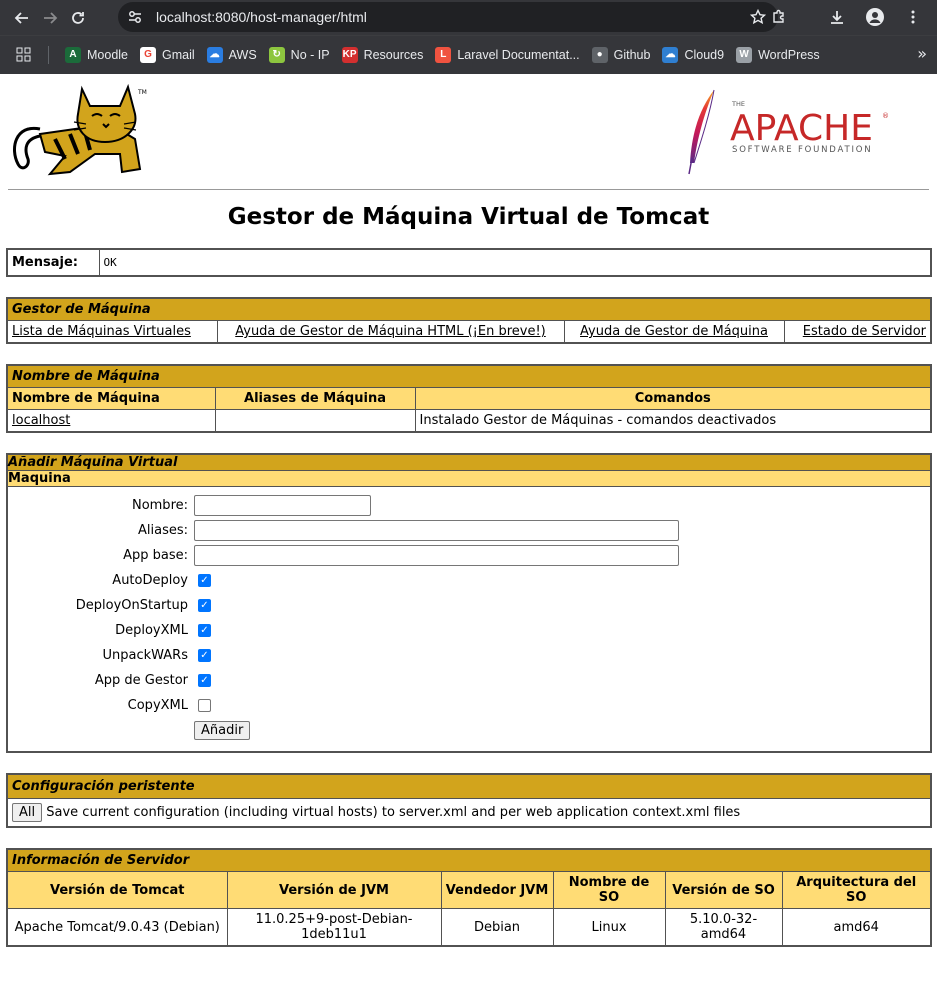 The image size is (937, 998). I want to click on col-host-name: Nombre de Máquina, so click(111, 398).